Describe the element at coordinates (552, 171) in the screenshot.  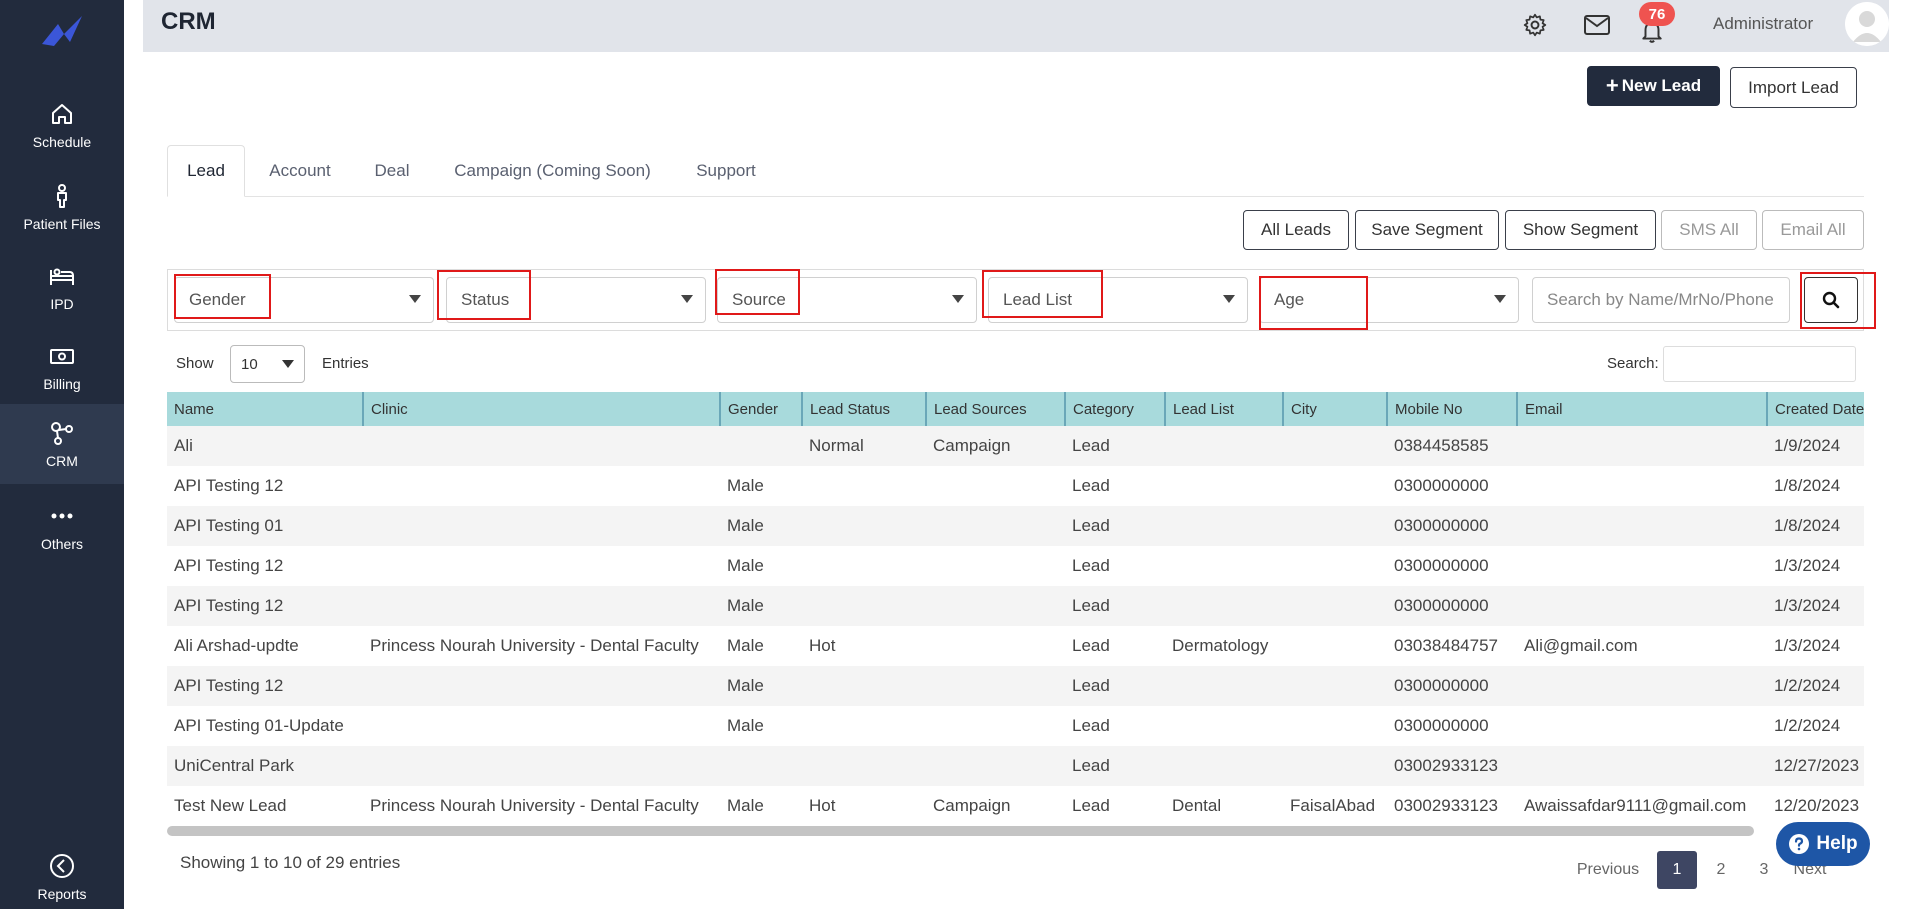
I see `tab-campaign: Campaign (Coming Soon)` at that location.